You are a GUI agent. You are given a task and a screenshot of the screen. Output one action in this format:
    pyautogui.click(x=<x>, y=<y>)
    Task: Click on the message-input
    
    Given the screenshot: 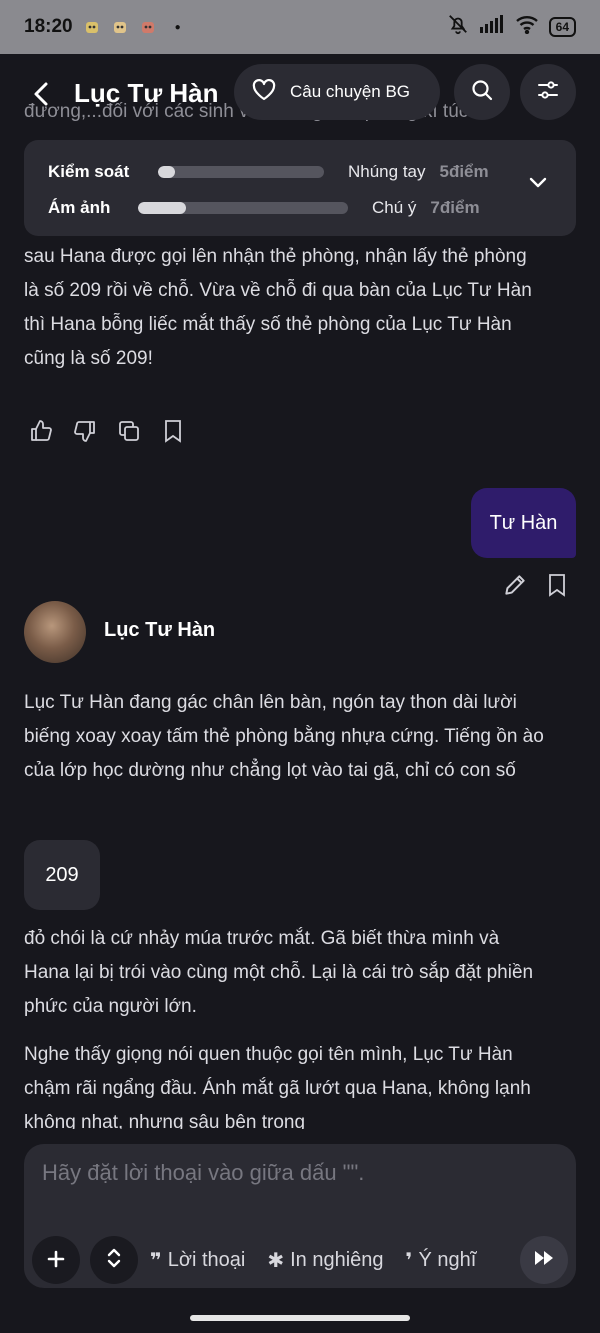 What is the action you would take?
    pyautogui.click(x=297, y=1173)
    